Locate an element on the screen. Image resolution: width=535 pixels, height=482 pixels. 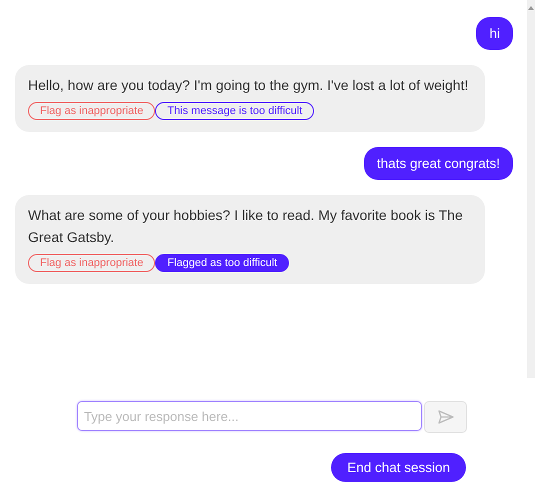
message-text: What are some of your hobbies? I like to read. My favorite book is The Great Gatsby. is located at coordinates (246, 226).